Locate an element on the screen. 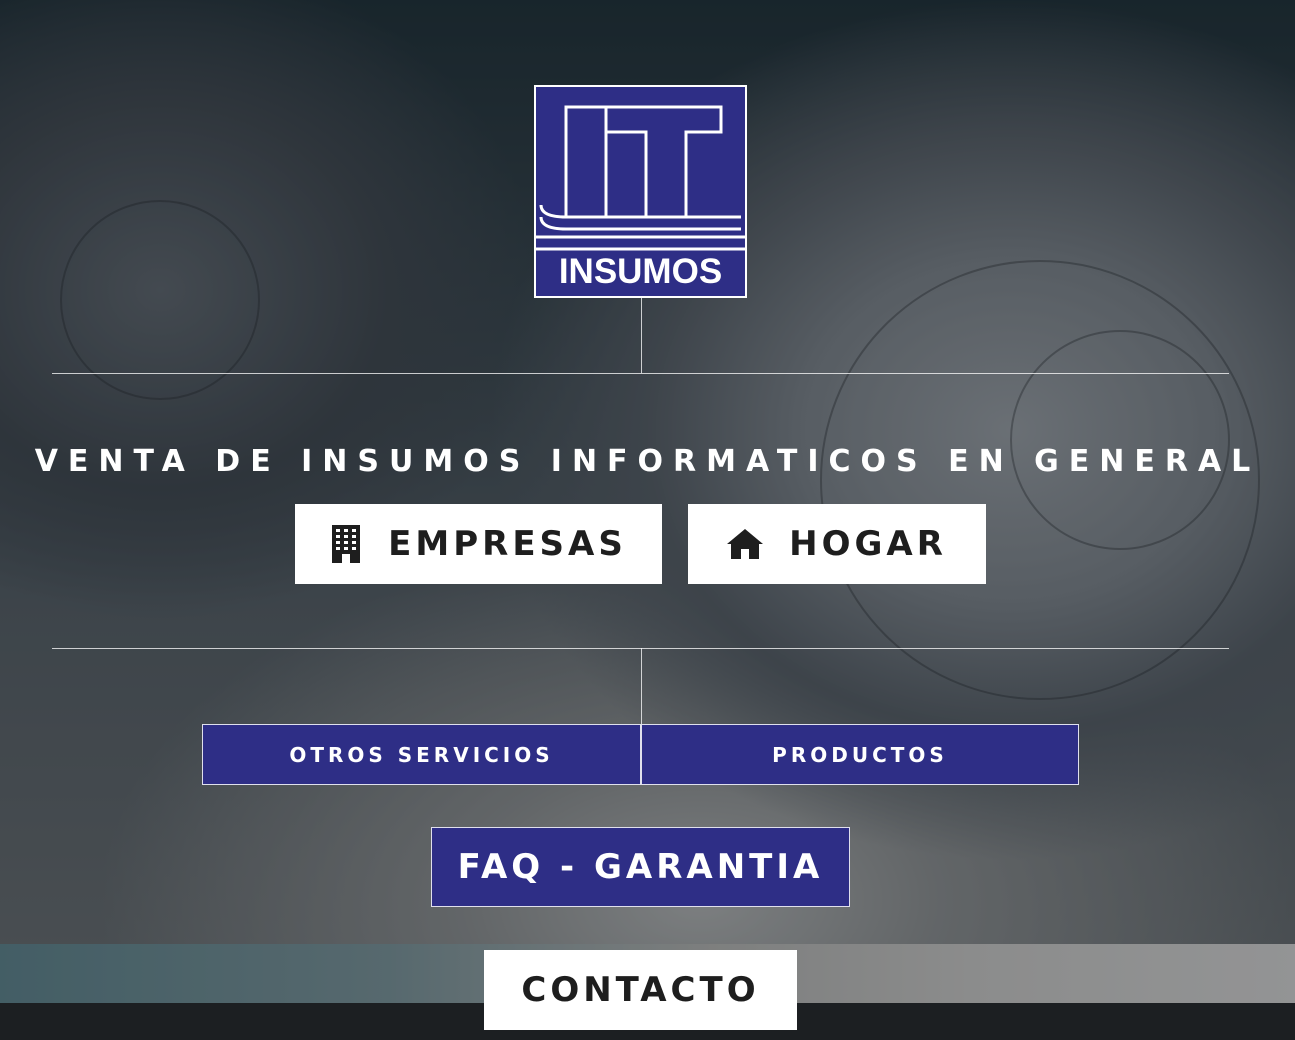 Image resolution: width=1295 pixels, height=1040 pixels. empresas-label: EMPRESAS is located at coordinates (507, 544).